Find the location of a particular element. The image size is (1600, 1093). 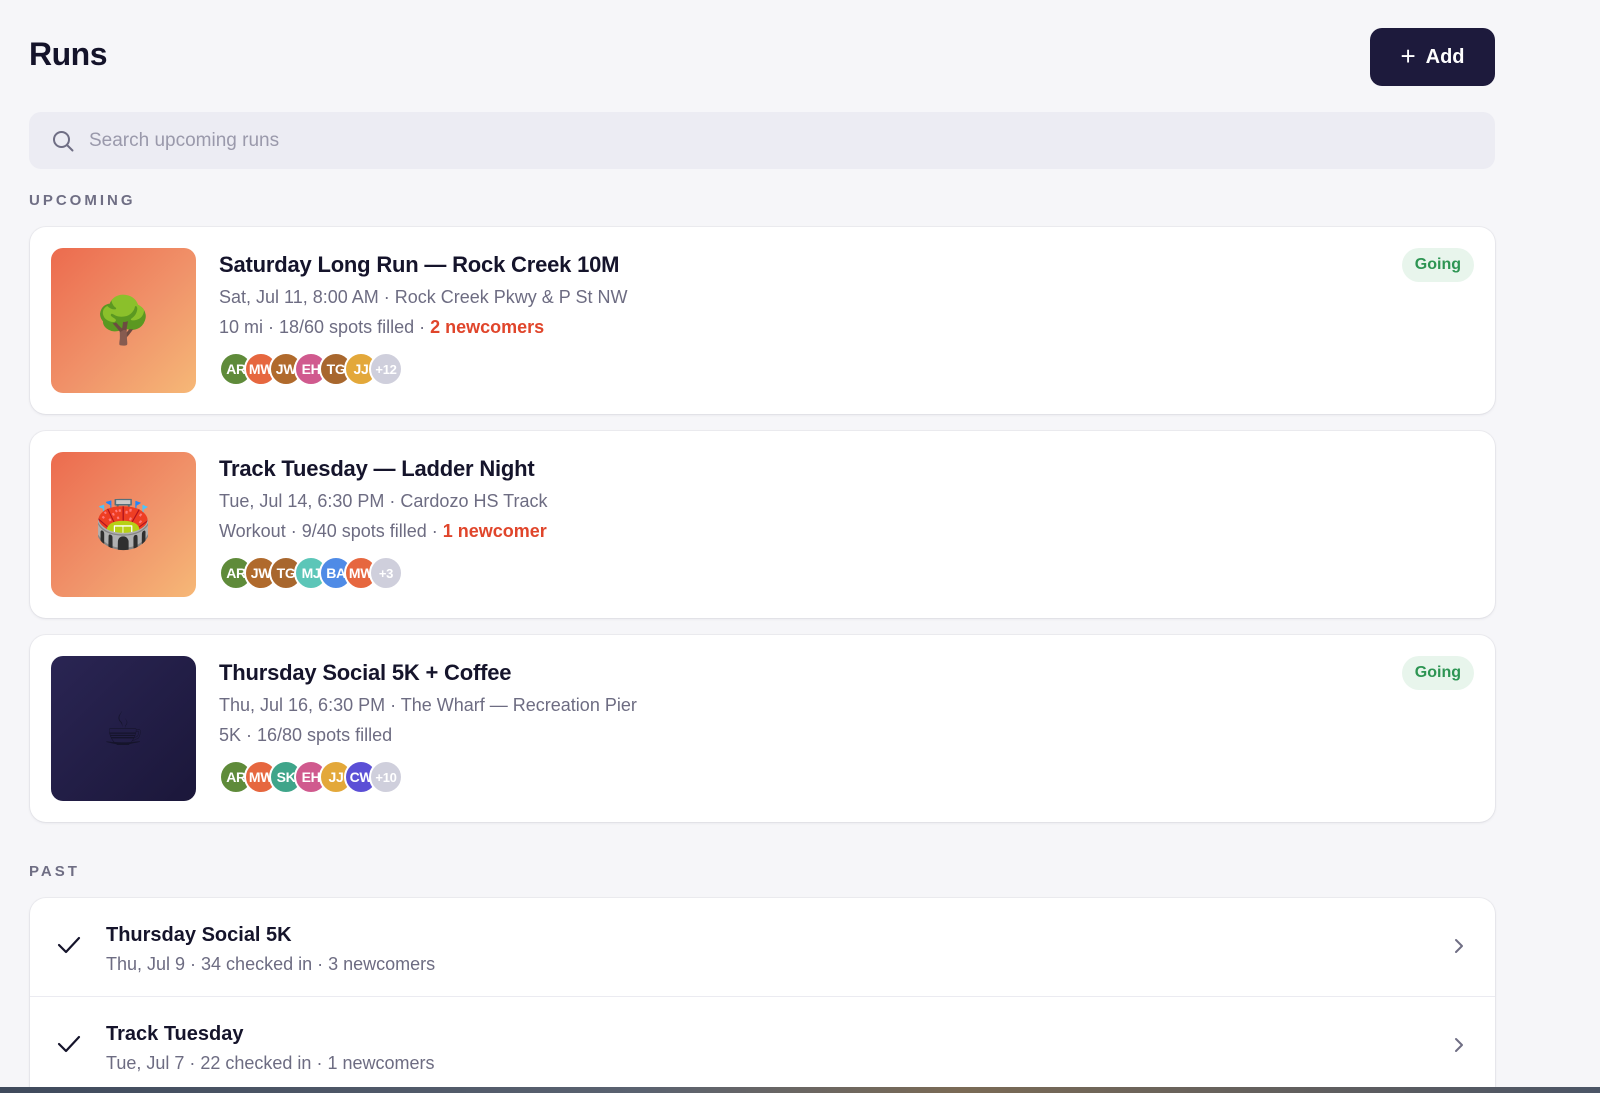

more-attendees-count: +10 is located at coordinates (386, 777).